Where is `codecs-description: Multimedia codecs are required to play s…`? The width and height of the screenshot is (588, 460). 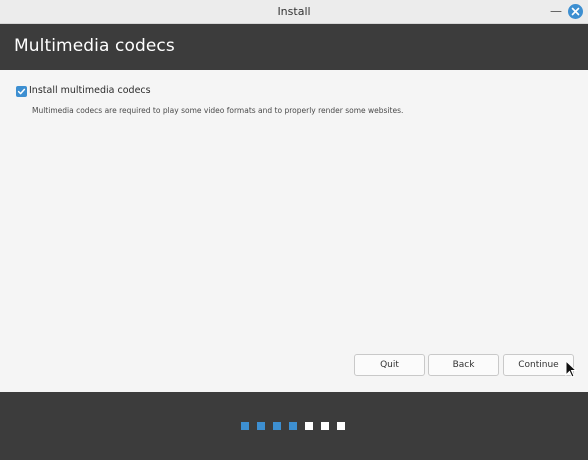 codecs-description: Multimedia codecs are required to play s… is located at coordinates (218, 110).